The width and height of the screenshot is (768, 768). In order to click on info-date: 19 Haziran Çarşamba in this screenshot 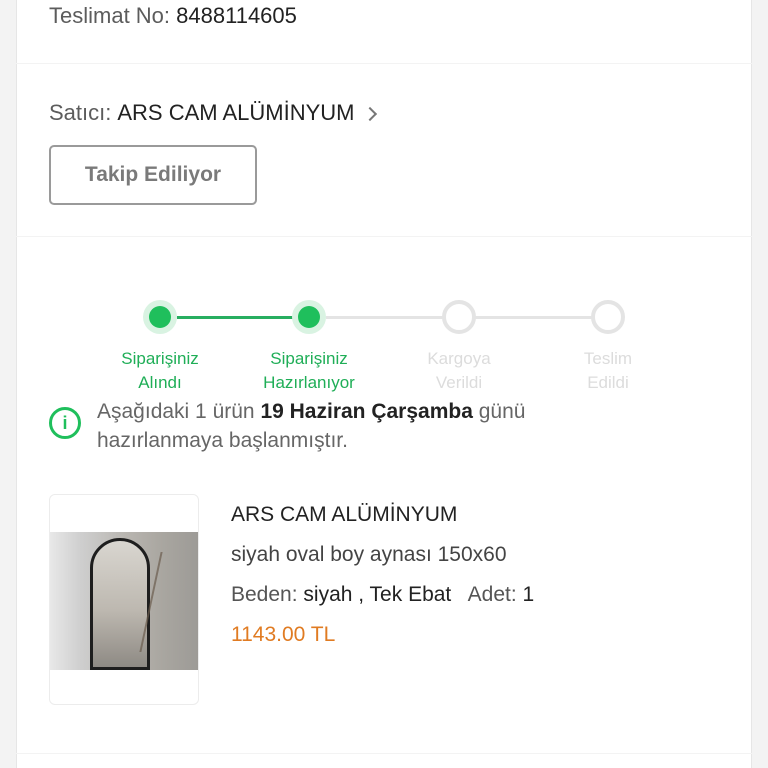, I will do `click(366, 411)`.